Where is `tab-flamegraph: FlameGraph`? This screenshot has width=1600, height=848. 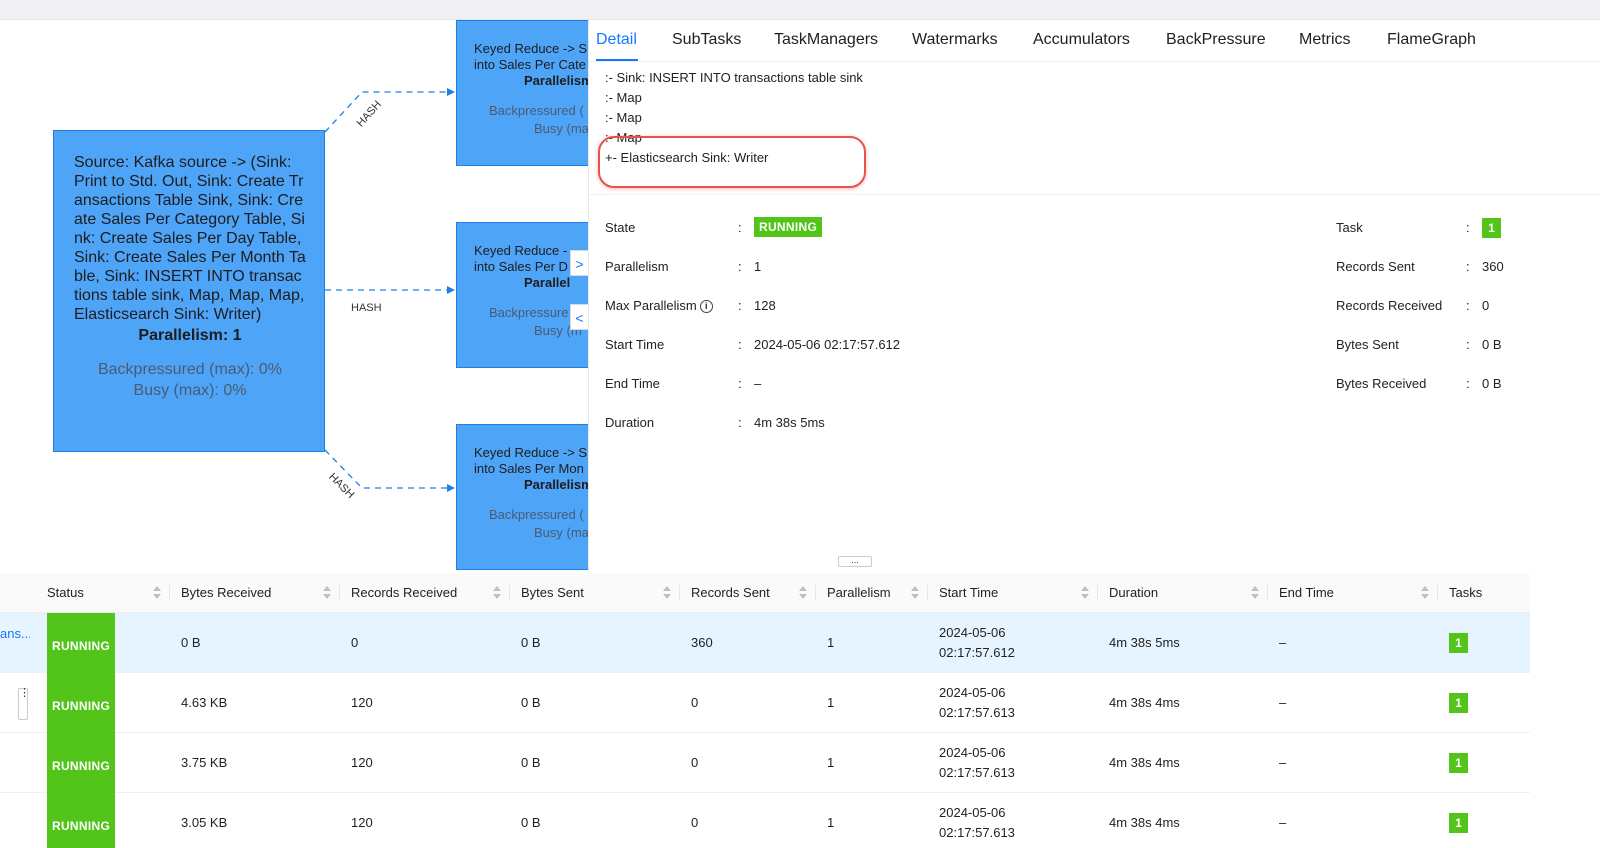 tab-flamegraph: FlameGraph is located at coordinates (1431, 40).